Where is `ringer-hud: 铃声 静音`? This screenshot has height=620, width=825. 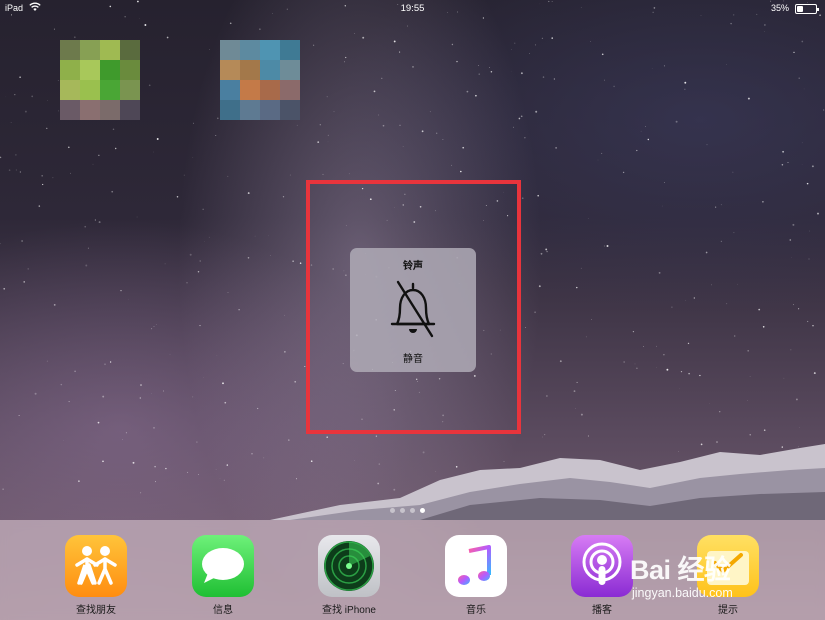
ringer-hud: 铃声 静音 is located at coordinates (413, 310).